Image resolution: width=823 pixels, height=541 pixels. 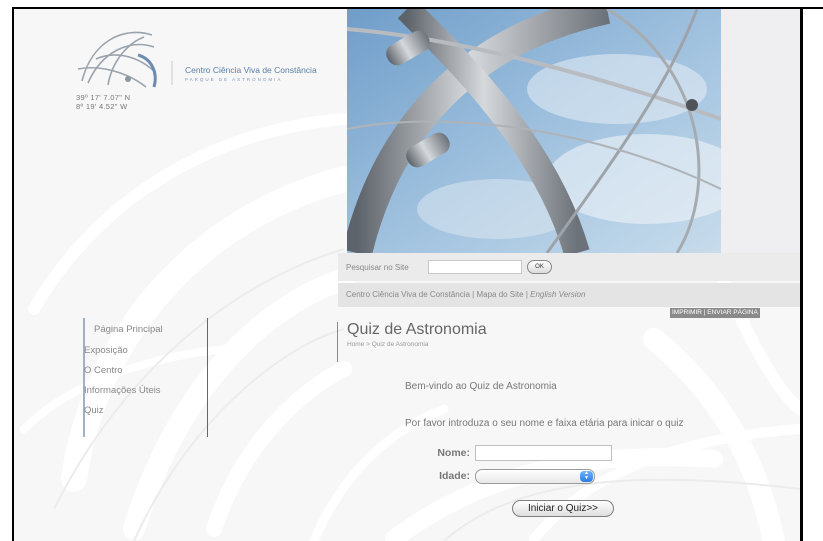 I want to click on search-input, so click(x=475, y=267).